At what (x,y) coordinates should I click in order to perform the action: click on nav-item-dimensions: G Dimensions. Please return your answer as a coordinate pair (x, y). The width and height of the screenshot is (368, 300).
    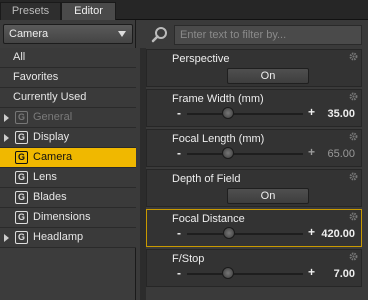
    Looking at the image, I should click on (68, 218).